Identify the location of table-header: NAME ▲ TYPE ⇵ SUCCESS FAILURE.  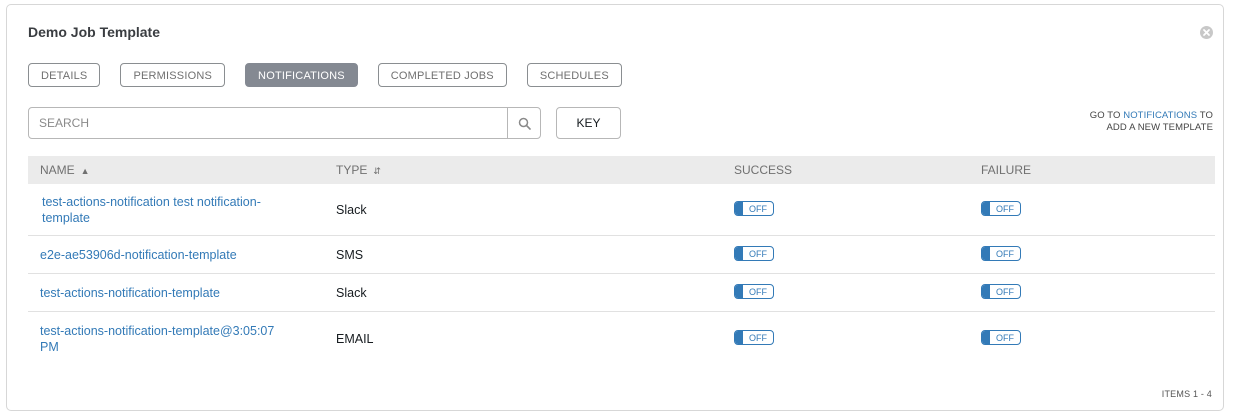
(621, 170).